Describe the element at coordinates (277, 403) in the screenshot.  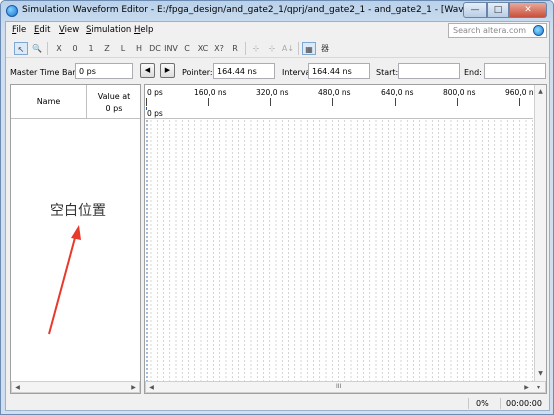
I see `status-bar: 0% 00:00:00` at that location.